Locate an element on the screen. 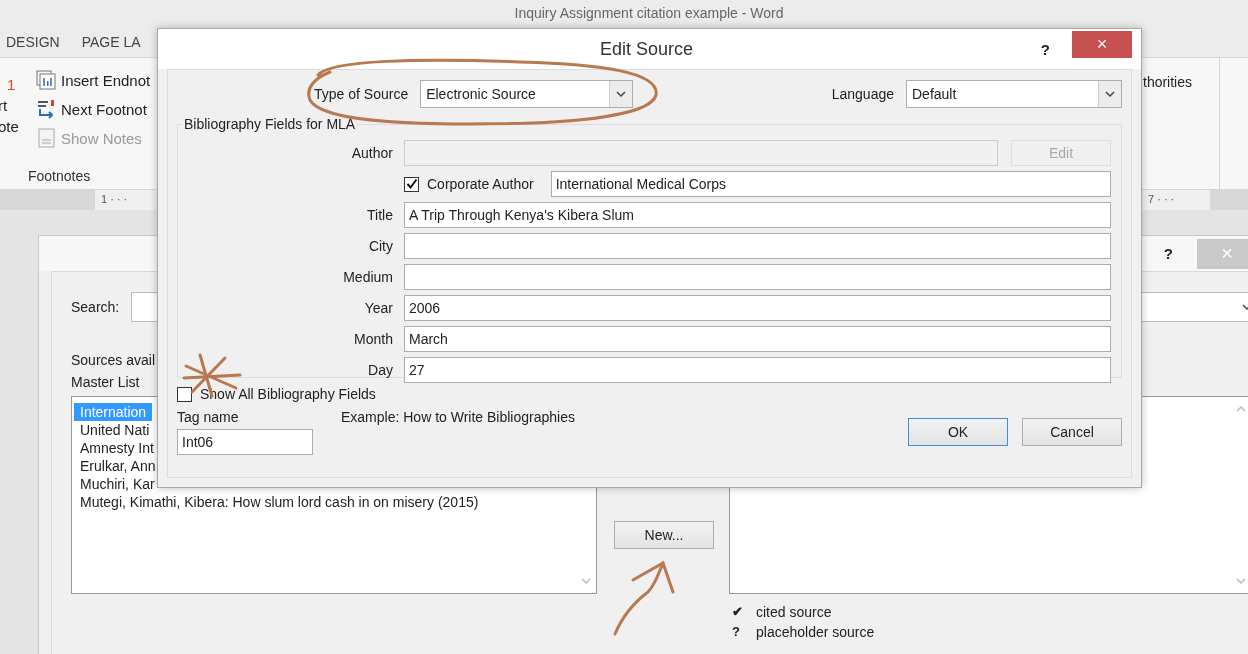 The image size is (1248, 654). dialog-button: OK is located at coordinates (958, 432).